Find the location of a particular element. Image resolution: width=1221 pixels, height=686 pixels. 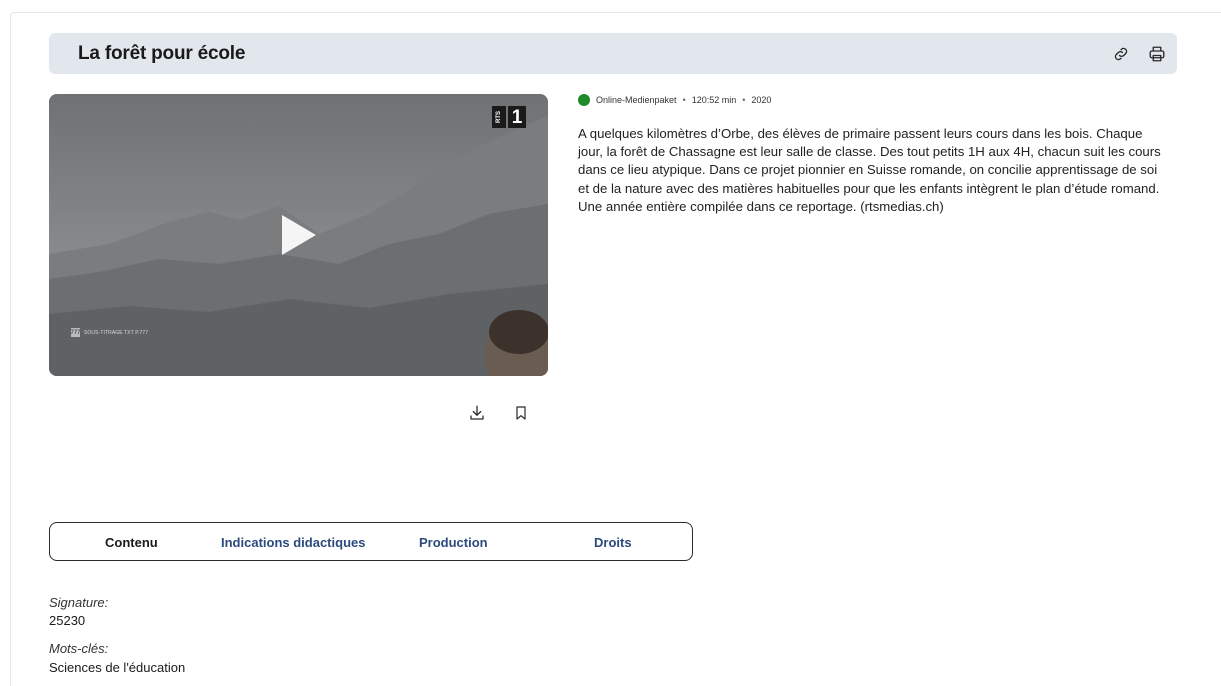

logo-one: 1 is located at coordinates (517, 117).